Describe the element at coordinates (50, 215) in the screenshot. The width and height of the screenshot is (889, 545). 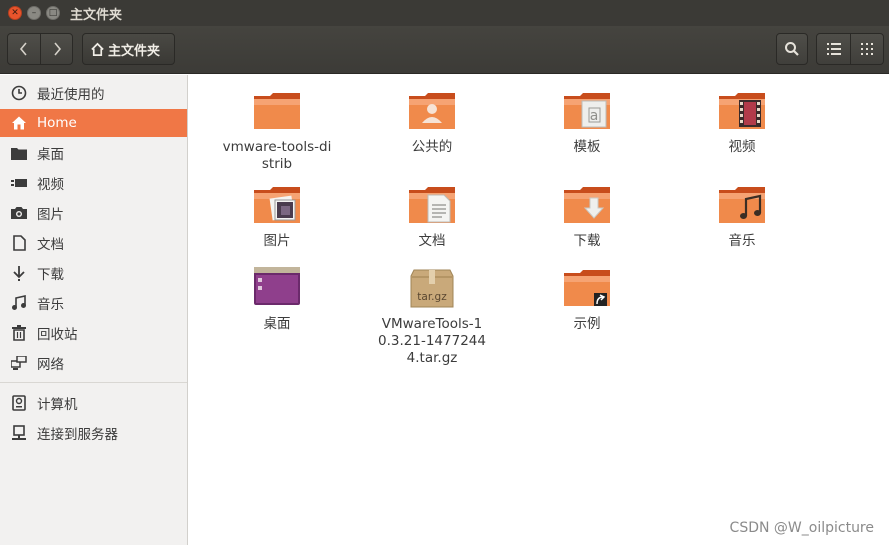
I see `sidebar-item-label: 图片` at that location.